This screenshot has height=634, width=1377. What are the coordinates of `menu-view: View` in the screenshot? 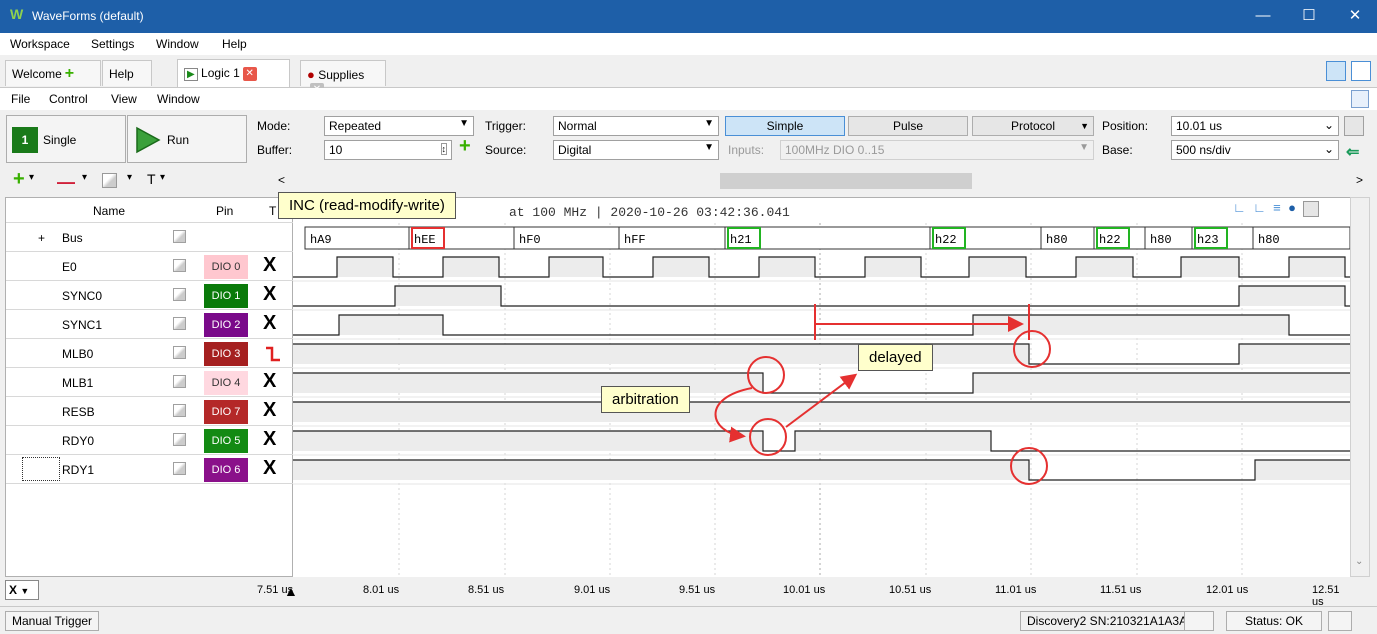 It's located at (124, 99).